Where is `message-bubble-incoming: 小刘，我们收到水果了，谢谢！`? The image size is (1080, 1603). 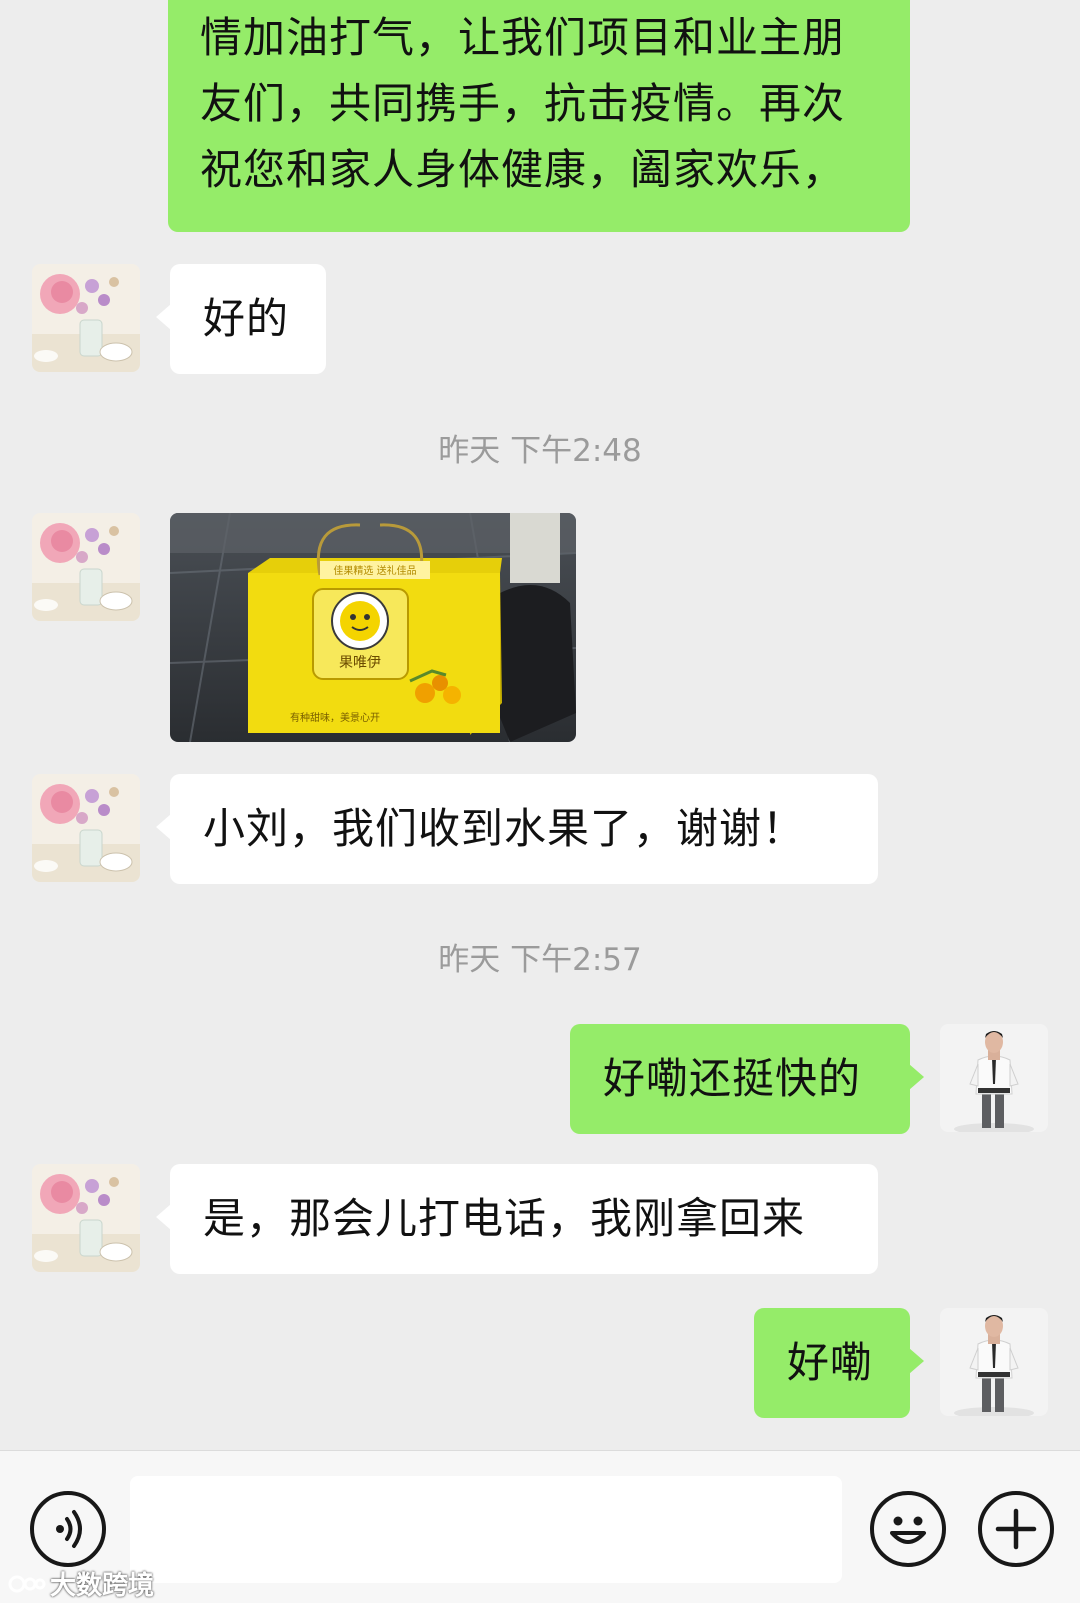
message-bubble-incoming: 小刘，我们收到水果了，谢谢！ is located at coordinates (517, 829).